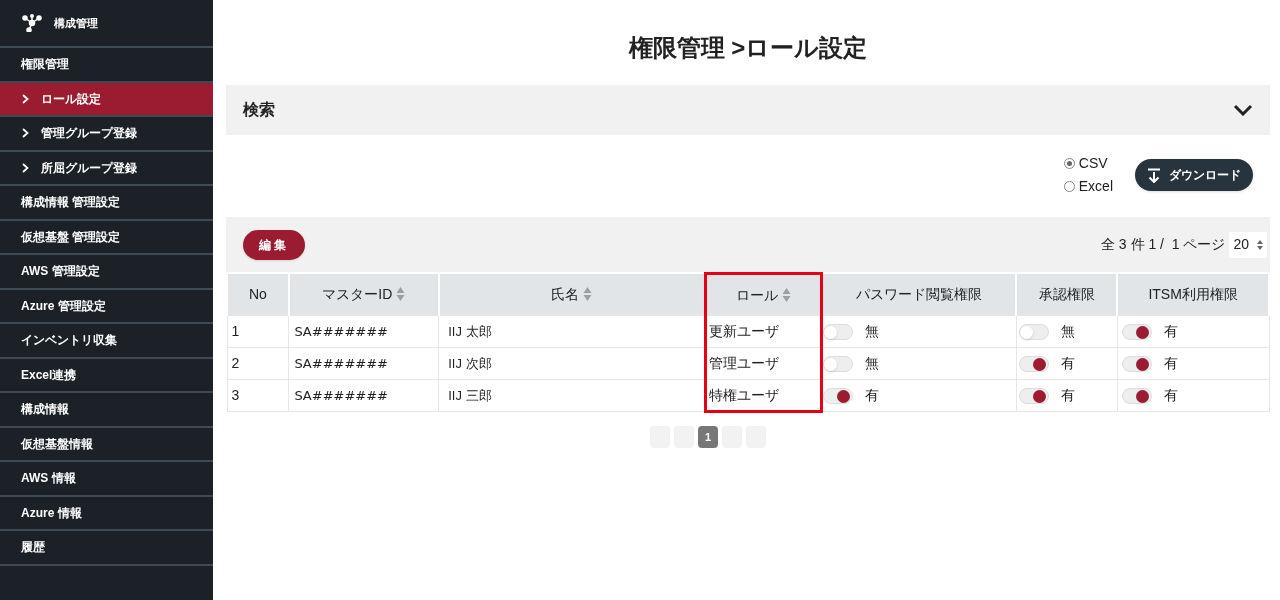  Describe the element at coordinates (32, 23) in the screenshot. I see `network-nodes-icon` at that location.